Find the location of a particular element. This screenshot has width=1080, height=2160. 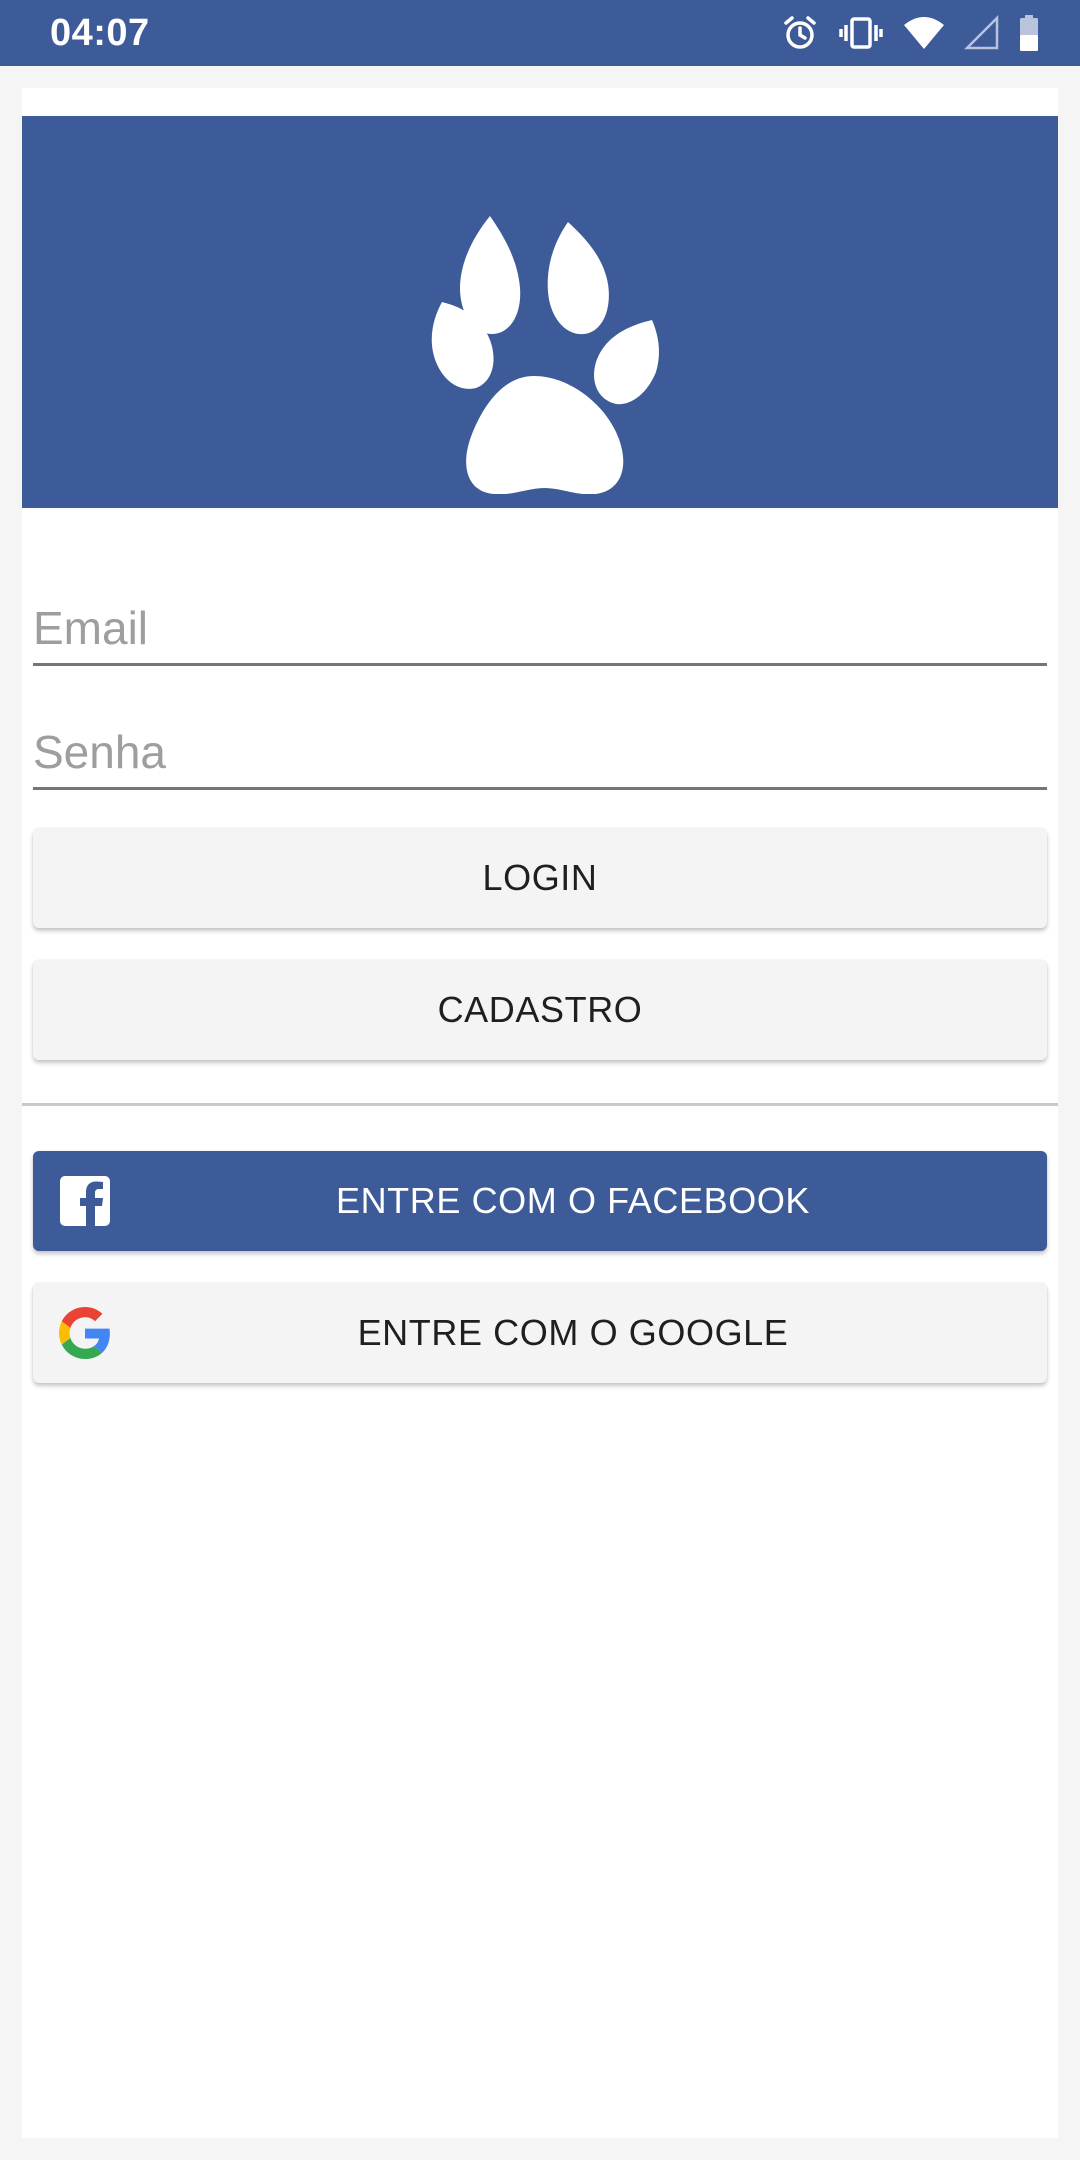

cell-signal-icon is located at coordinates (981, 32).